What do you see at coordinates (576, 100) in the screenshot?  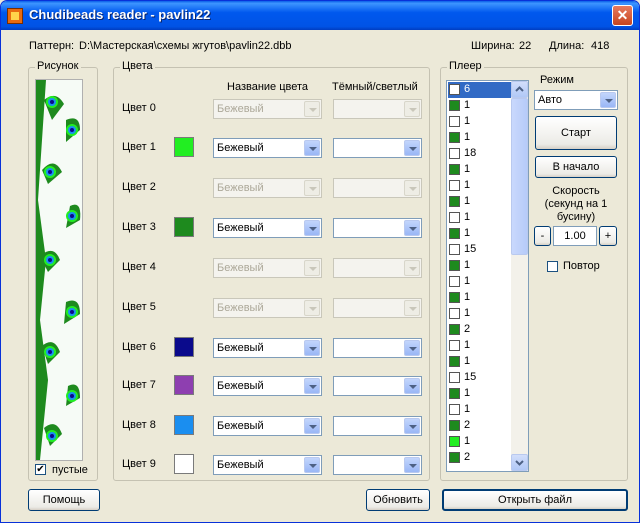 I see `mode-select: Авто` at bounding box center [576, 100].